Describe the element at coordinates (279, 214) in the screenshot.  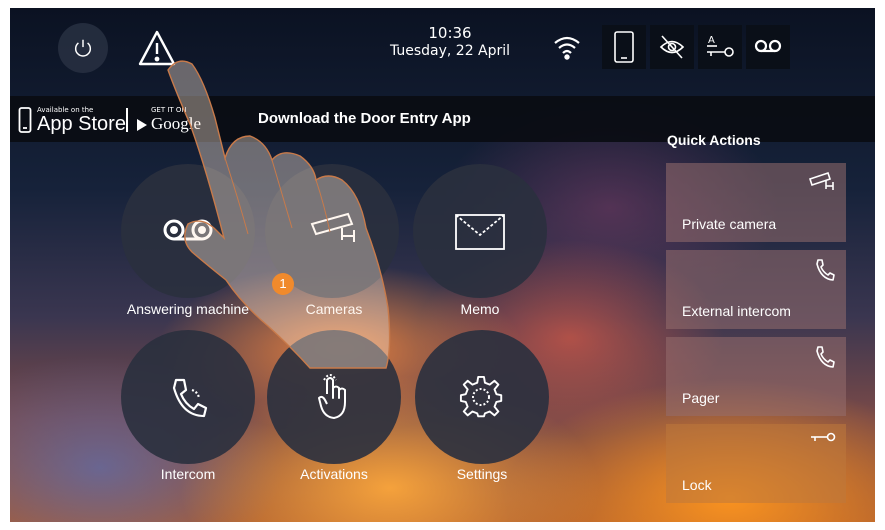
I see `pointing-hand-illustration` at that location.